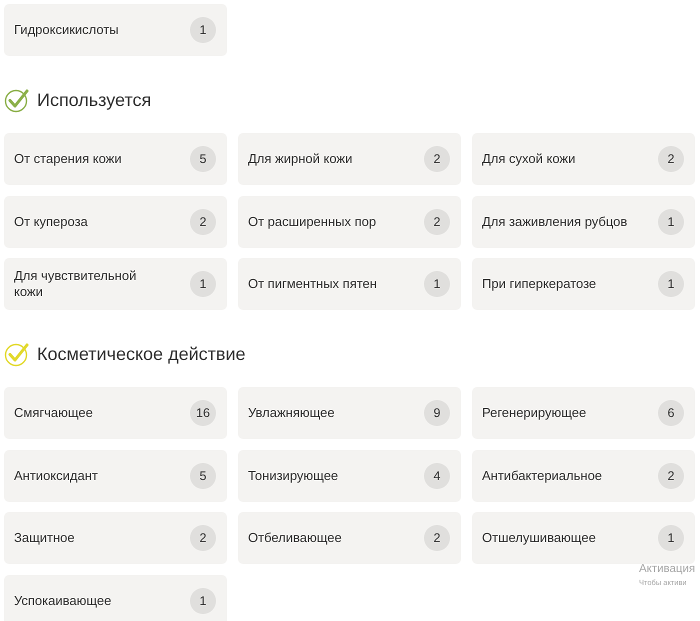 The width and height of the screenshot is (700, 621). Describe the element at coordinates (115, 476) in the screenshot. I see `category-item: Антиоксидант 5` at that location.